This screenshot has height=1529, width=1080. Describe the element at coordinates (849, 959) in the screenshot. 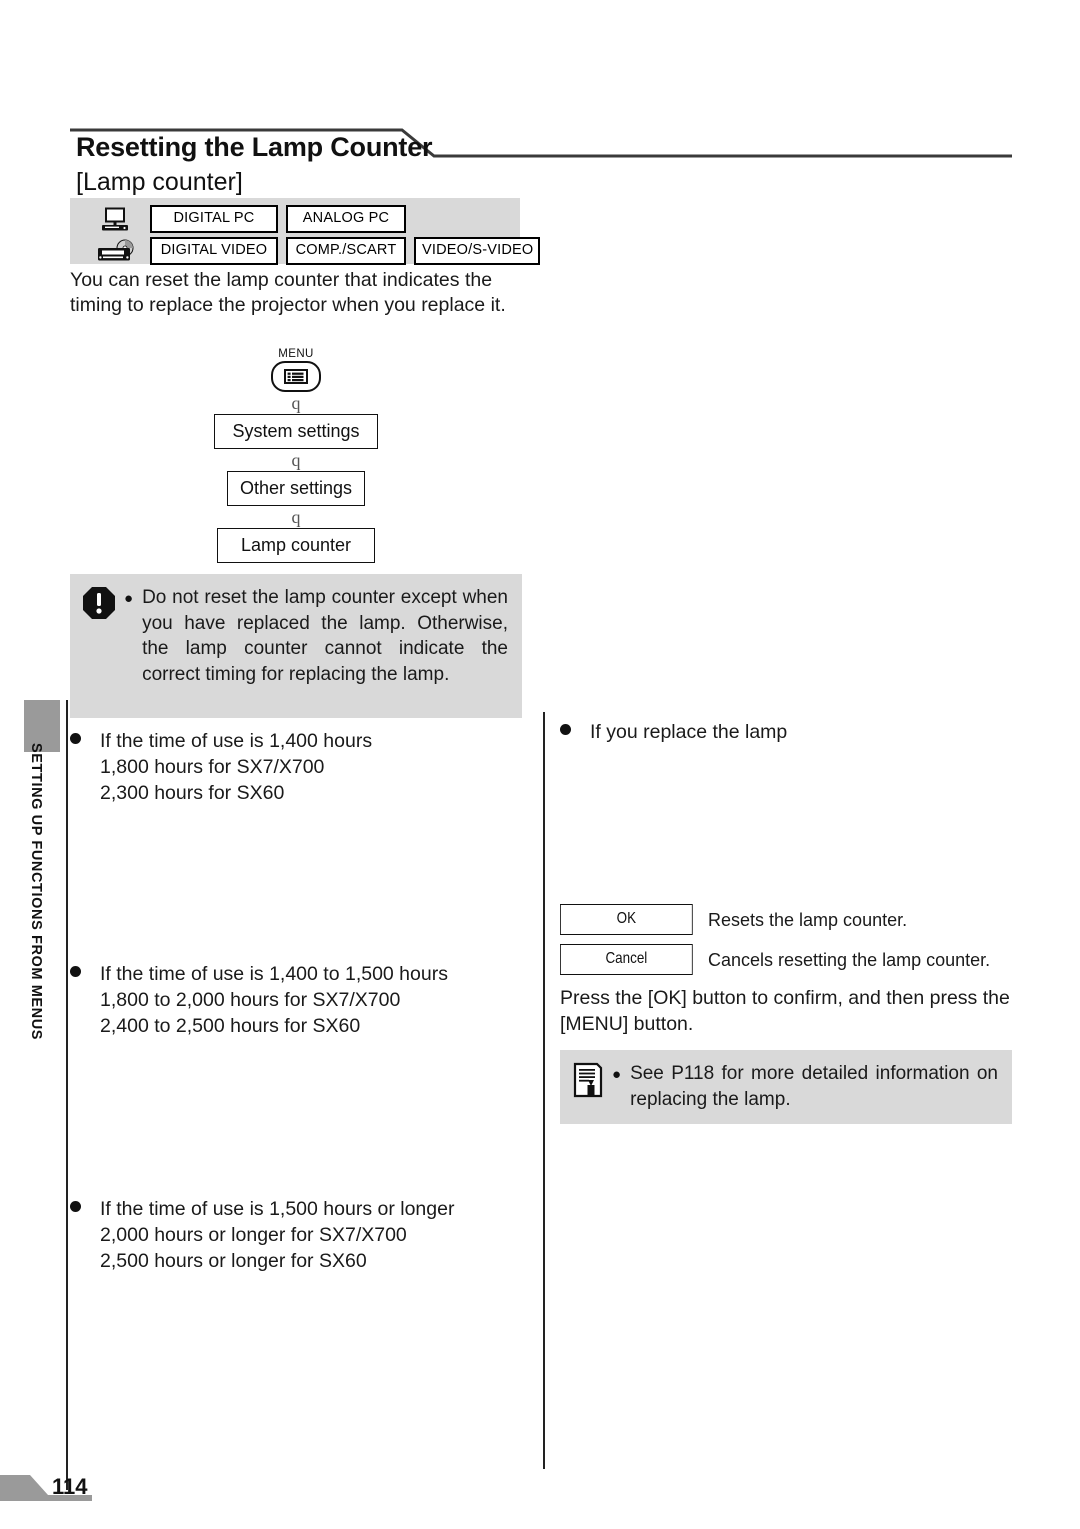

I see `cancel-button-description: Cancels resetting the lamp counter.` at that location.